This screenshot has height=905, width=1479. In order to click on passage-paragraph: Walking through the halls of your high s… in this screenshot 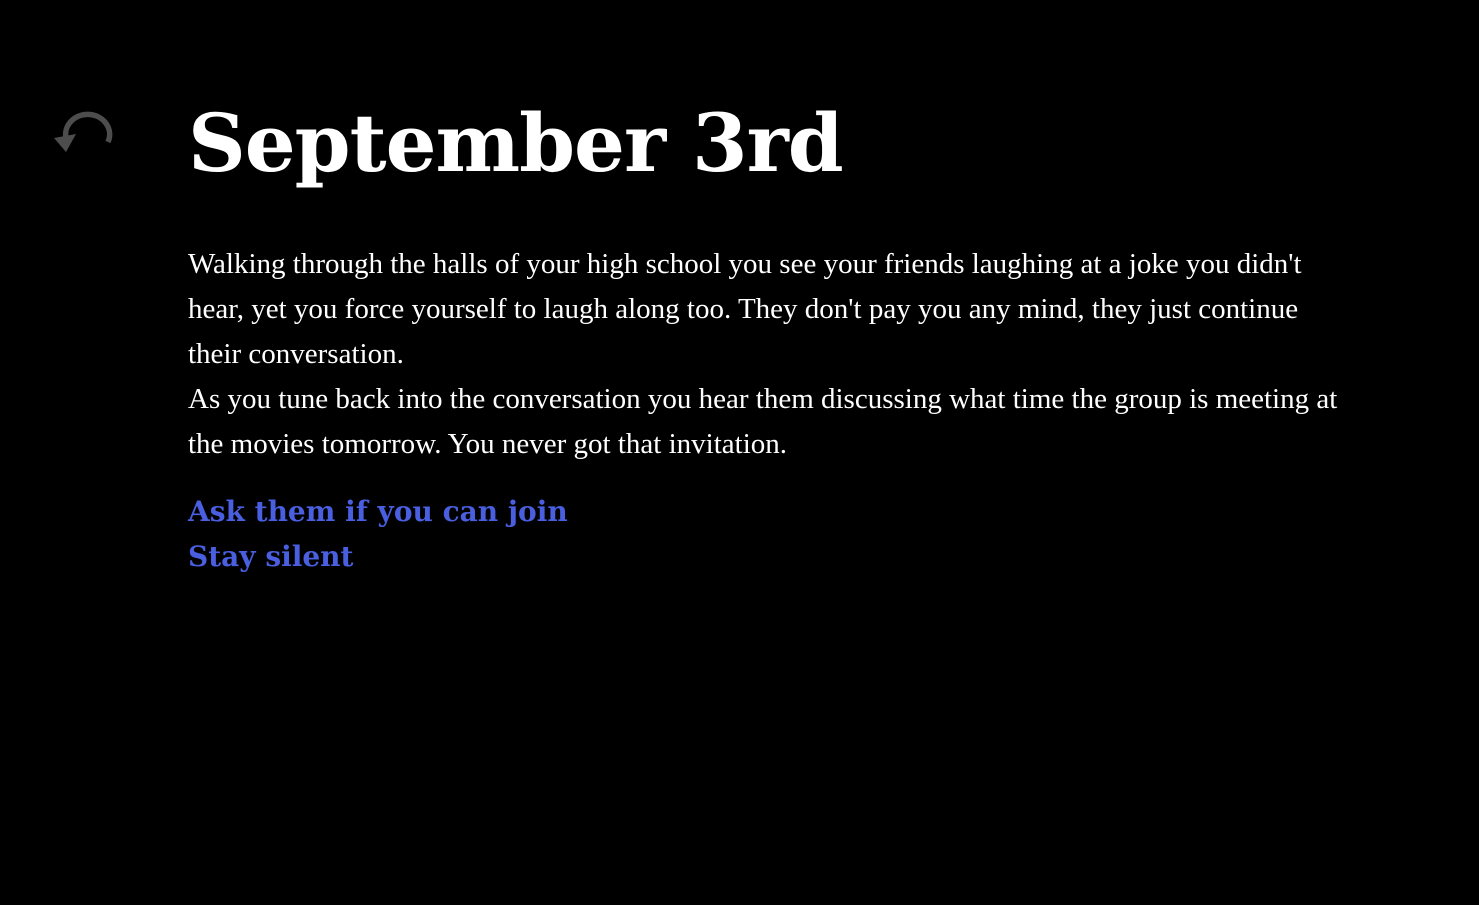, I will do `click(745, 309)`.